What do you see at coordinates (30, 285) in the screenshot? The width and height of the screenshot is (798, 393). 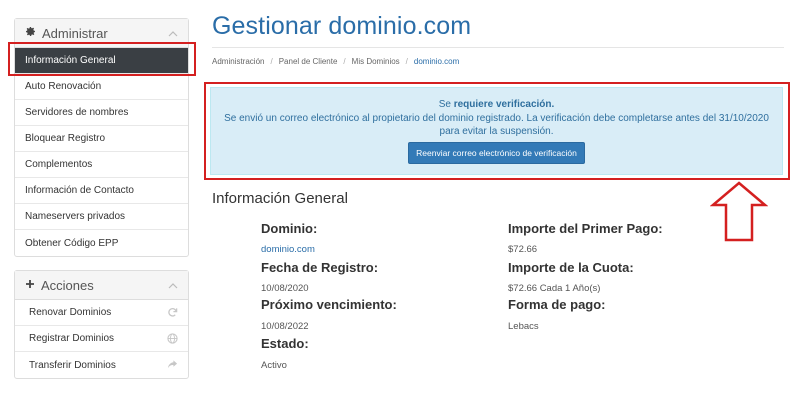 I see `plus-icon` at bounding box center [30, 285].